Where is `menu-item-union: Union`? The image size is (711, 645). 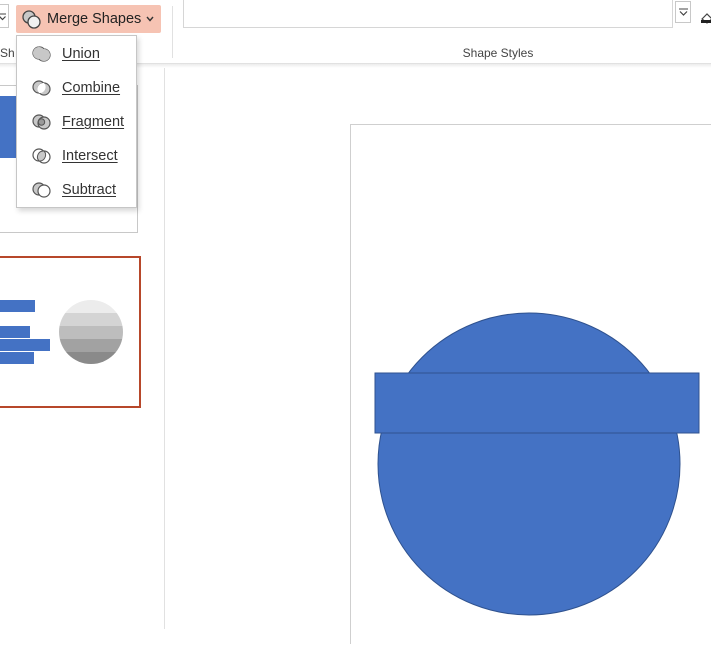
menu-item-union: Union is located at coordinates (76, 54).